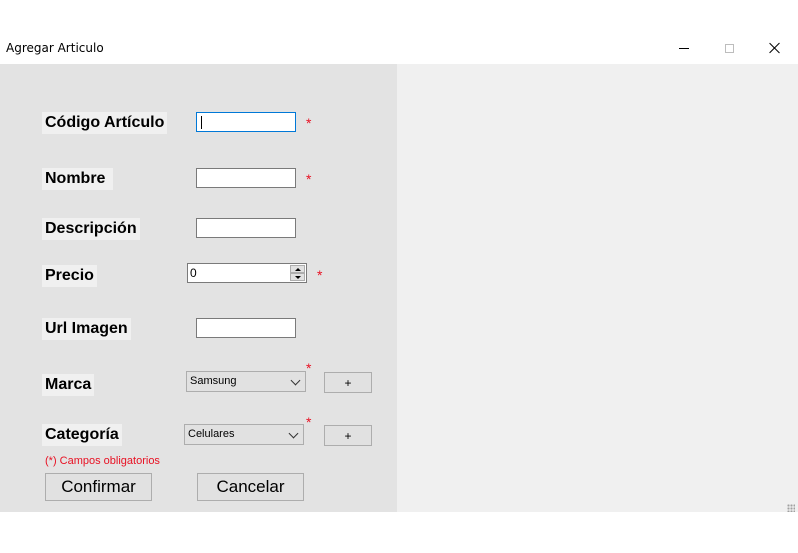 Image resolution: width=798 pixels, height=553 pixels. Describe the element at coordinates (348, 435) in the screenshot. I see `add-categoria-button: +` at that location.